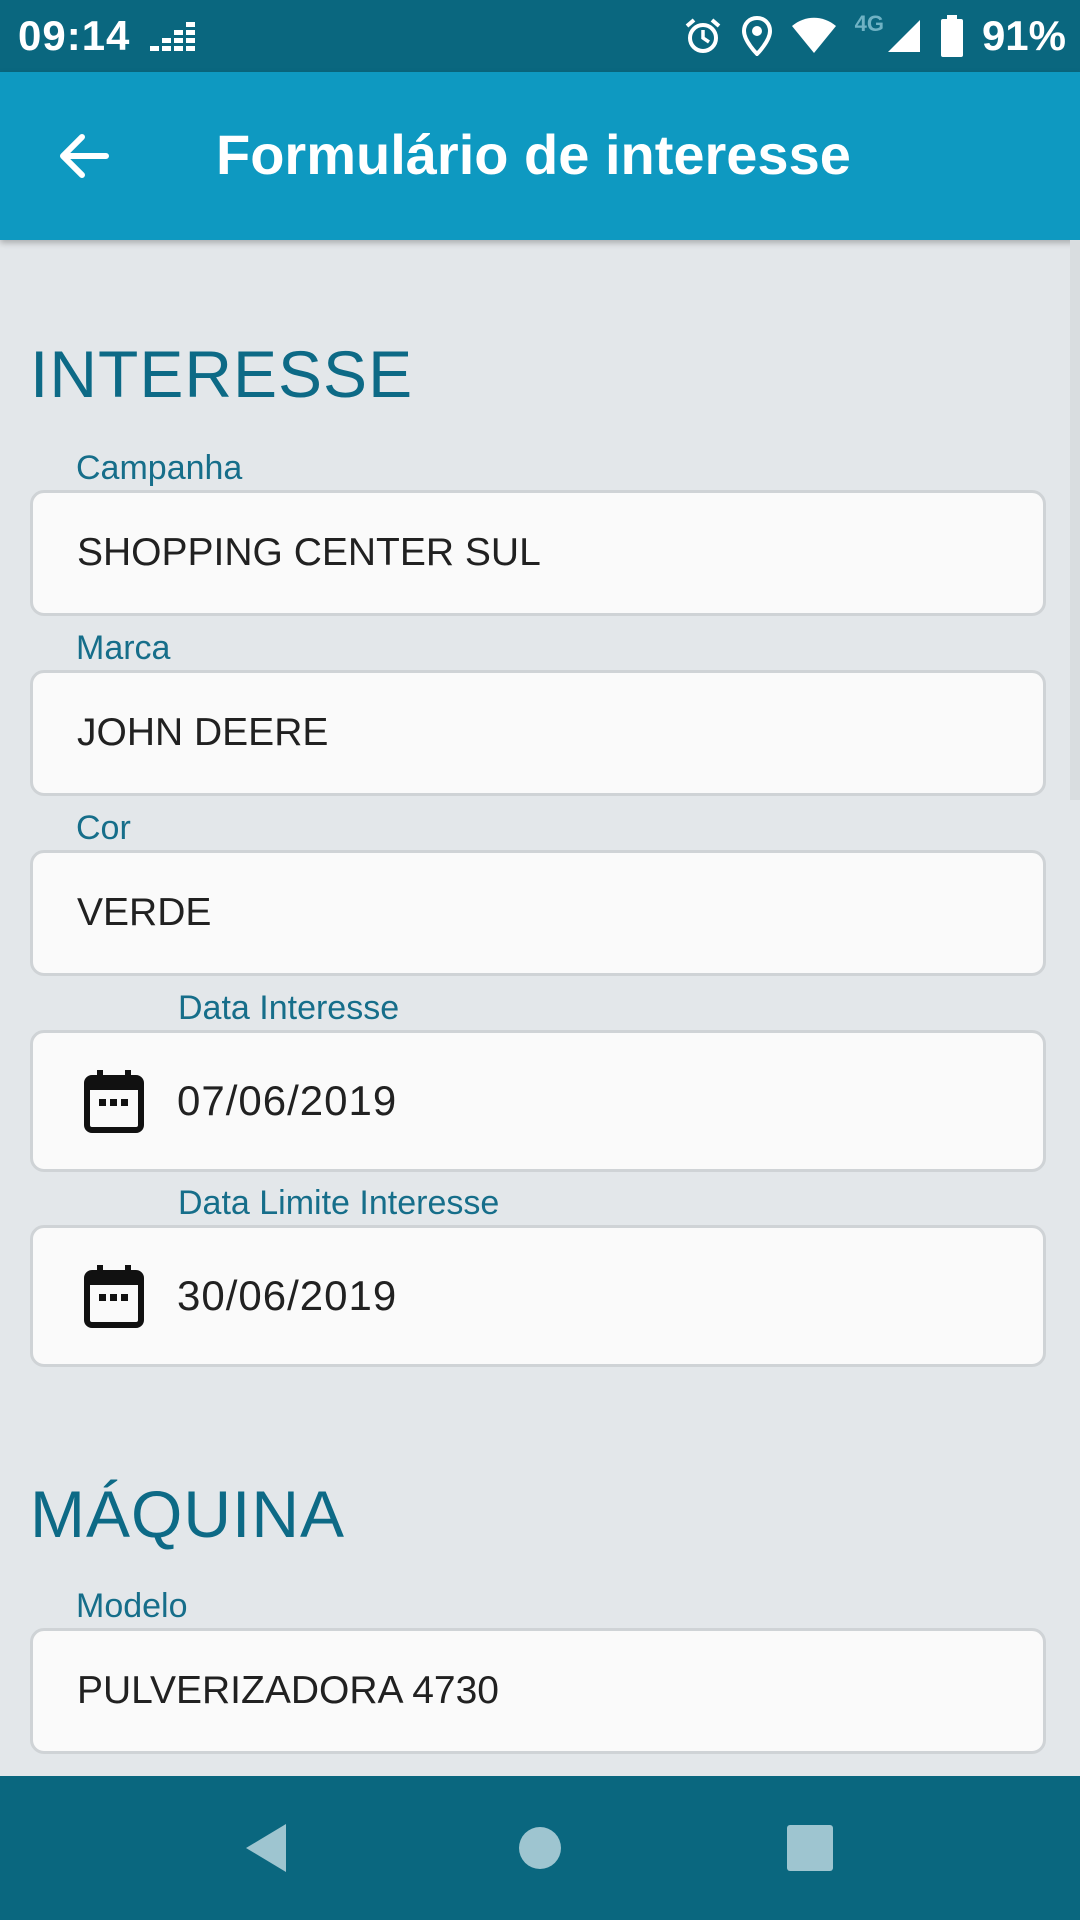 The image size is (1080, 1920). I want to click on section-title-interesse: INTERESSE, so click(222, 374).